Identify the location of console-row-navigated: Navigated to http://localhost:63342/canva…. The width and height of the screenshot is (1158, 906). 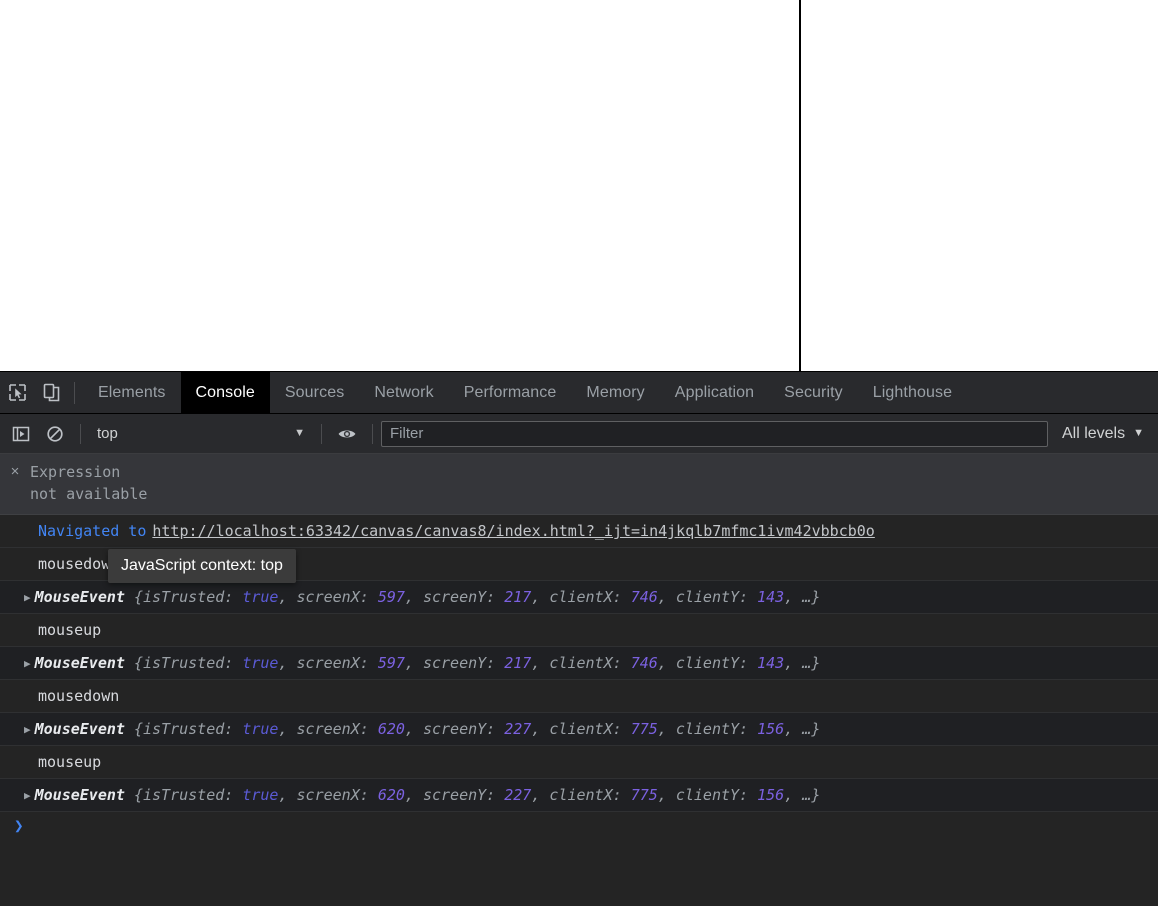
(579, 531).